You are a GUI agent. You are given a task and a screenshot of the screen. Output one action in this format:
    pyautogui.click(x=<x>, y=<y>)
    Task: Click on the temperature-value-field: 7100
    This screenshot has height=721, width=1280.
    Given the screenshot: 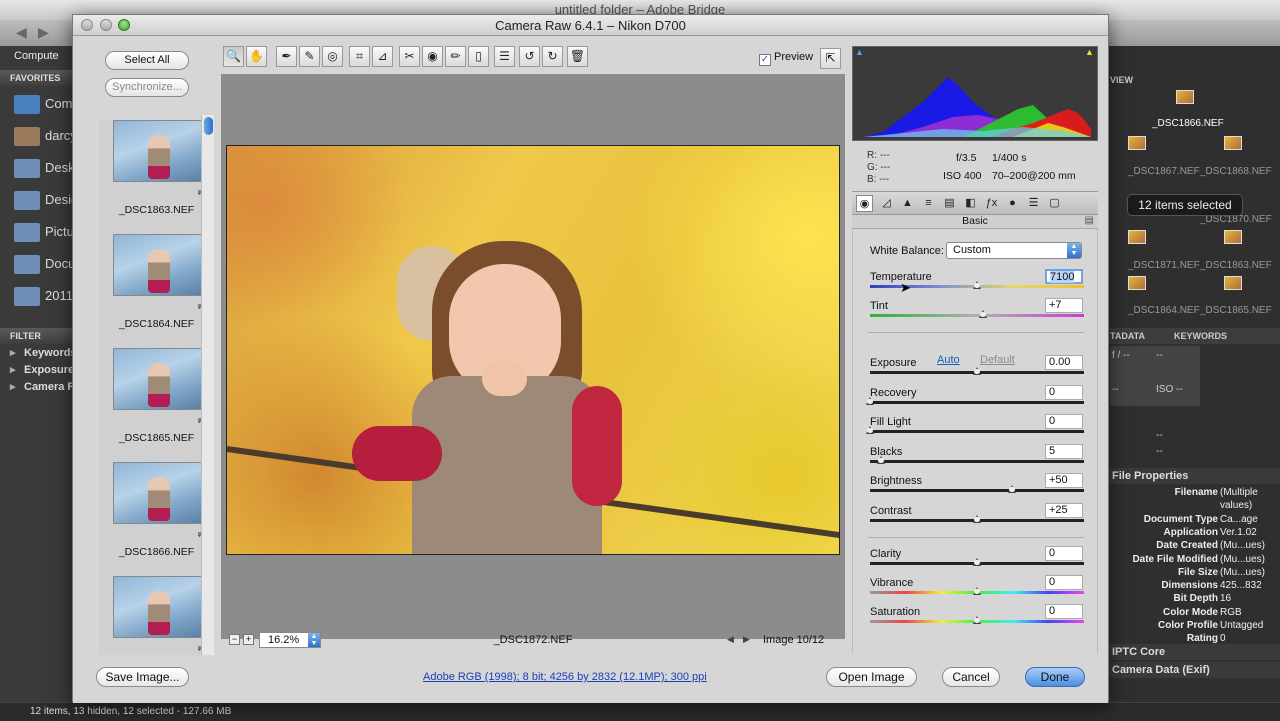 What is the action you would take?
    pyautogui.click(x=1064, y=276)
    